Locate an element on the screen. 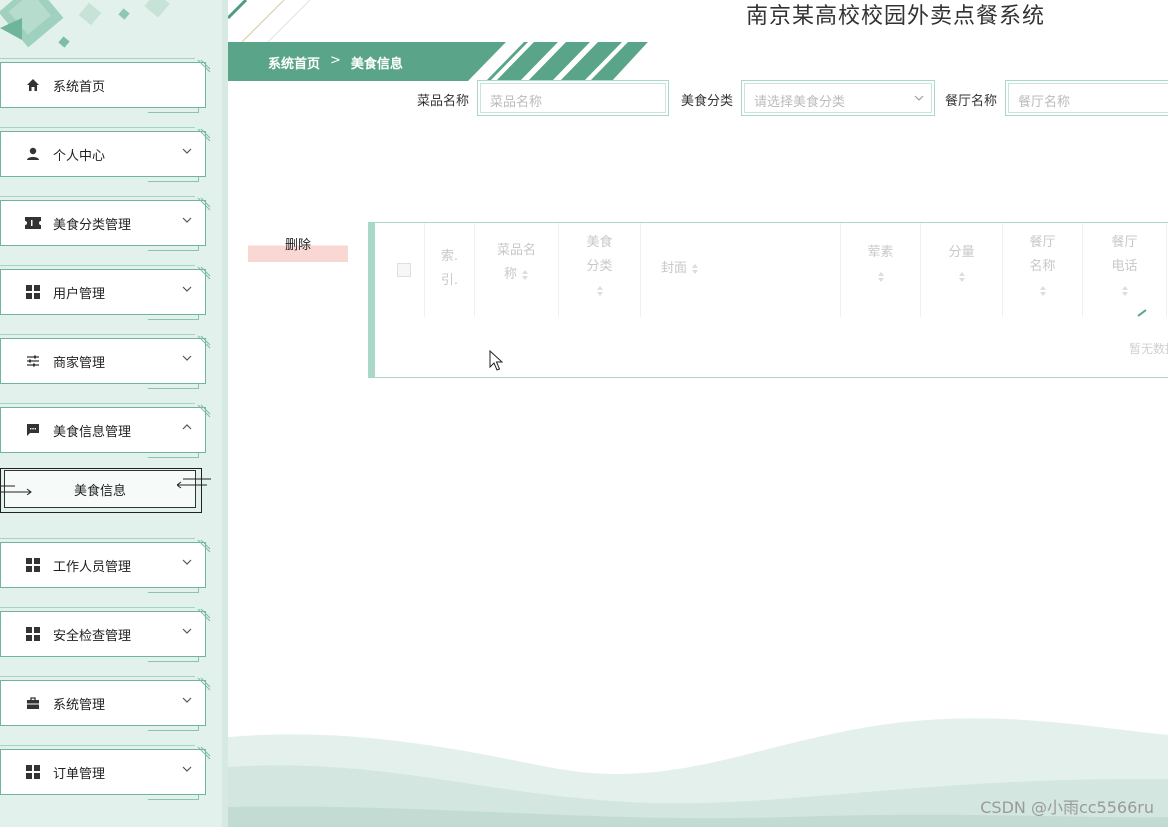 This screenshot has width=1168, height=827. sidebar-item-staff-management: 工作人员管理 is located at coordinates (105, 565).